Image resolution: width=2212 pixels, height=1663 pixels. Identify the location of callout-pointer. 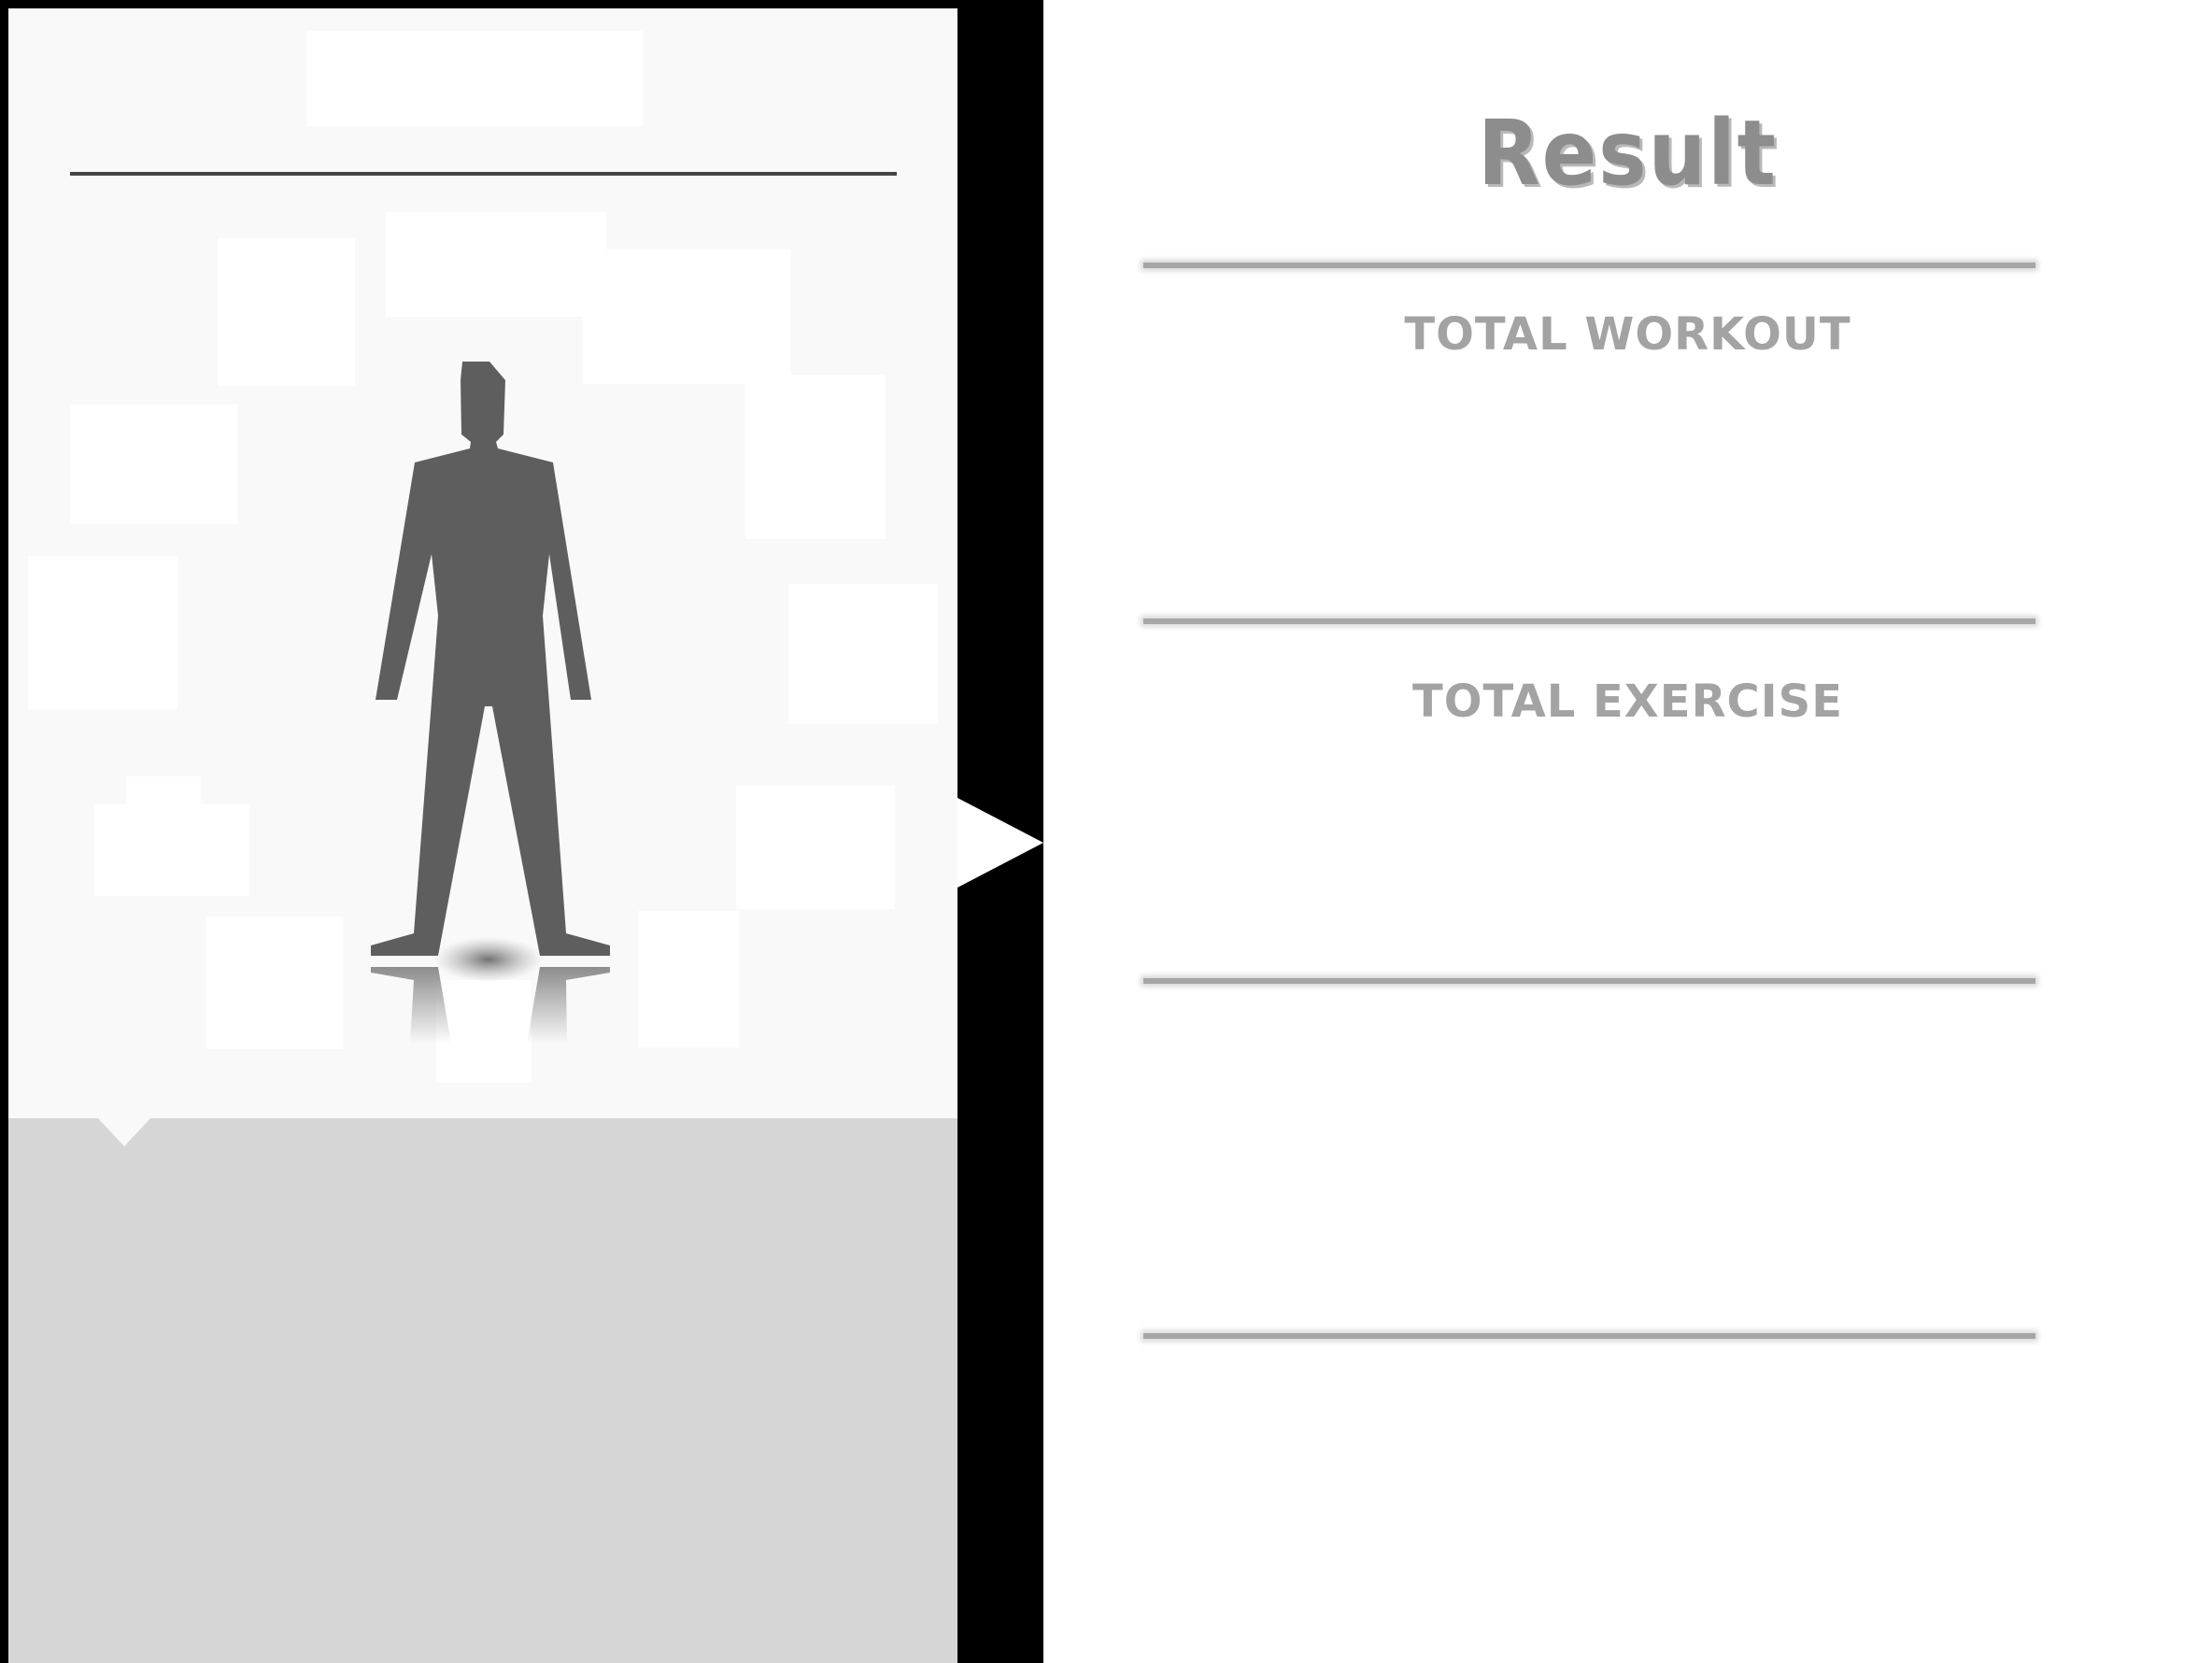
(1000, 843).